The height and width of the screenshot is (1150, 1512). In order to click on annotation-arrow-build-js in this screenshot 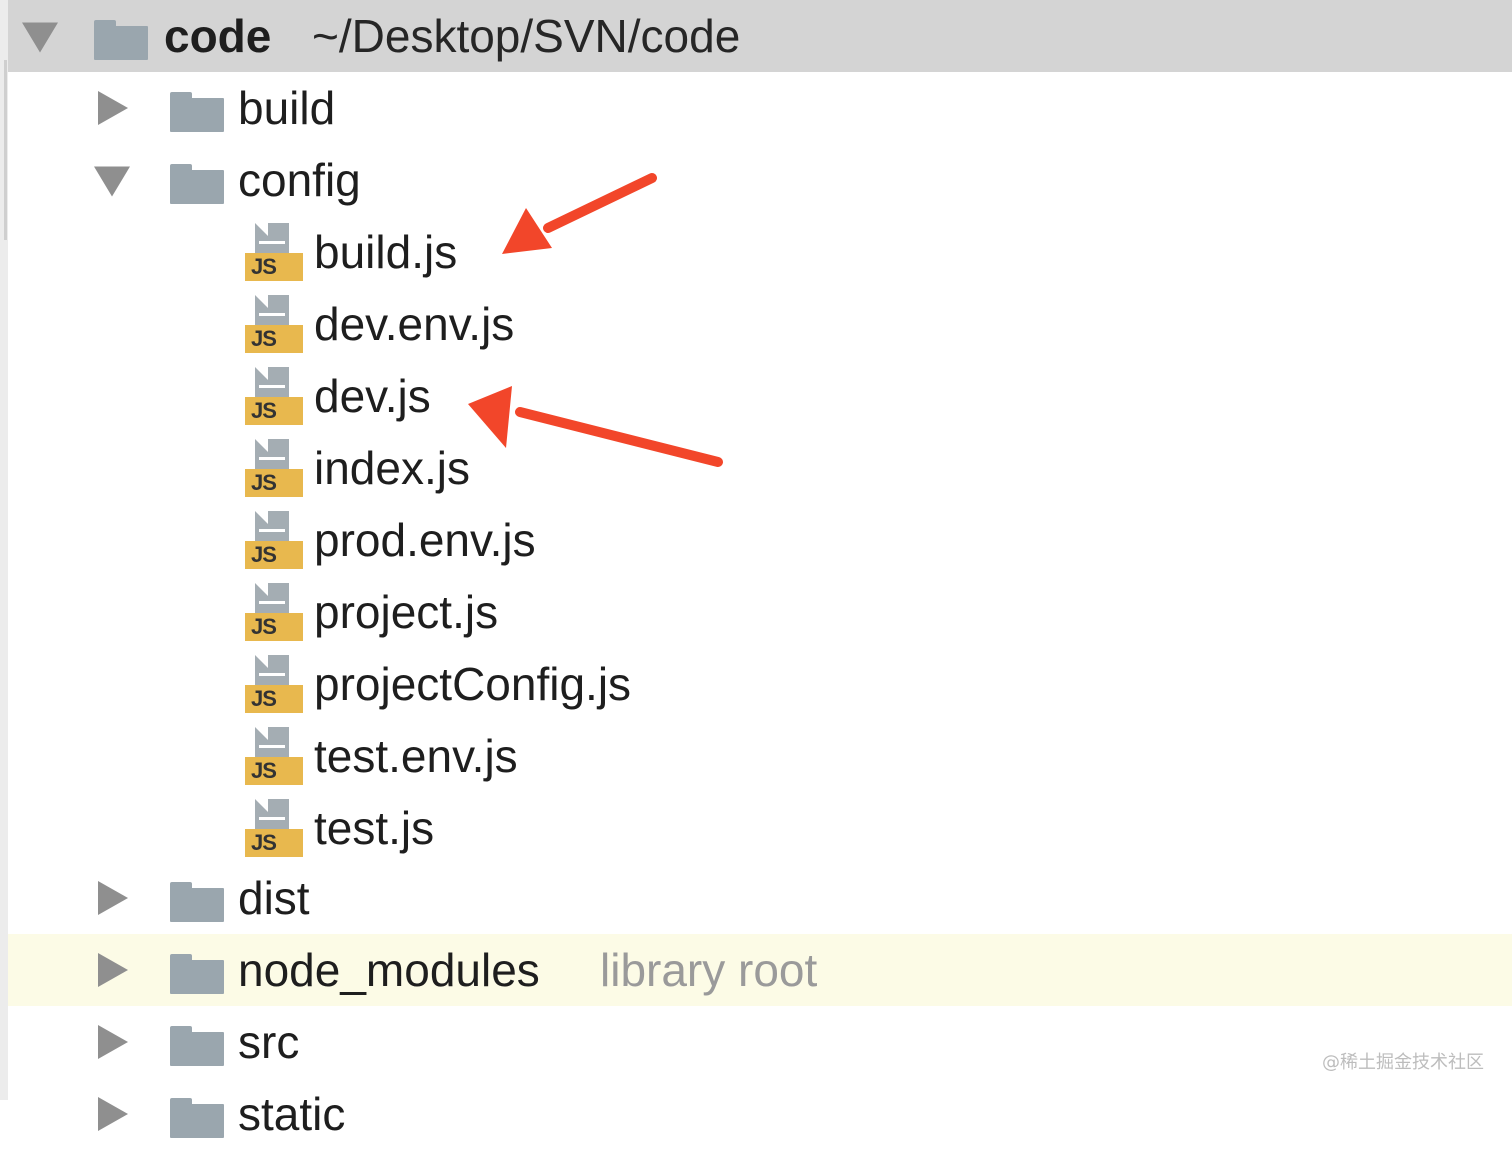, I will do `click(579, 213)`.